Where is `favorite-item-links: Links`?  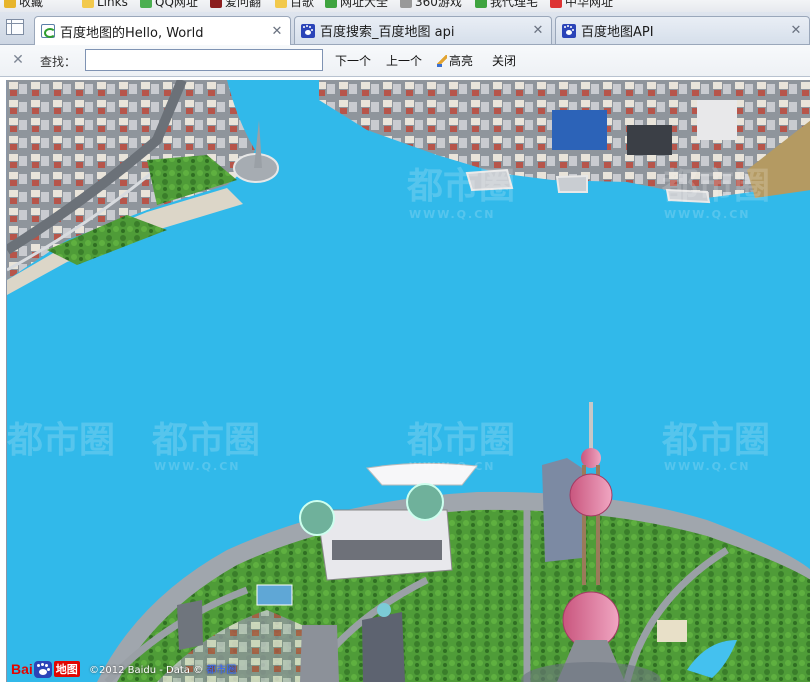 favorite-item-links: Links is located at coordinates (105, 5).